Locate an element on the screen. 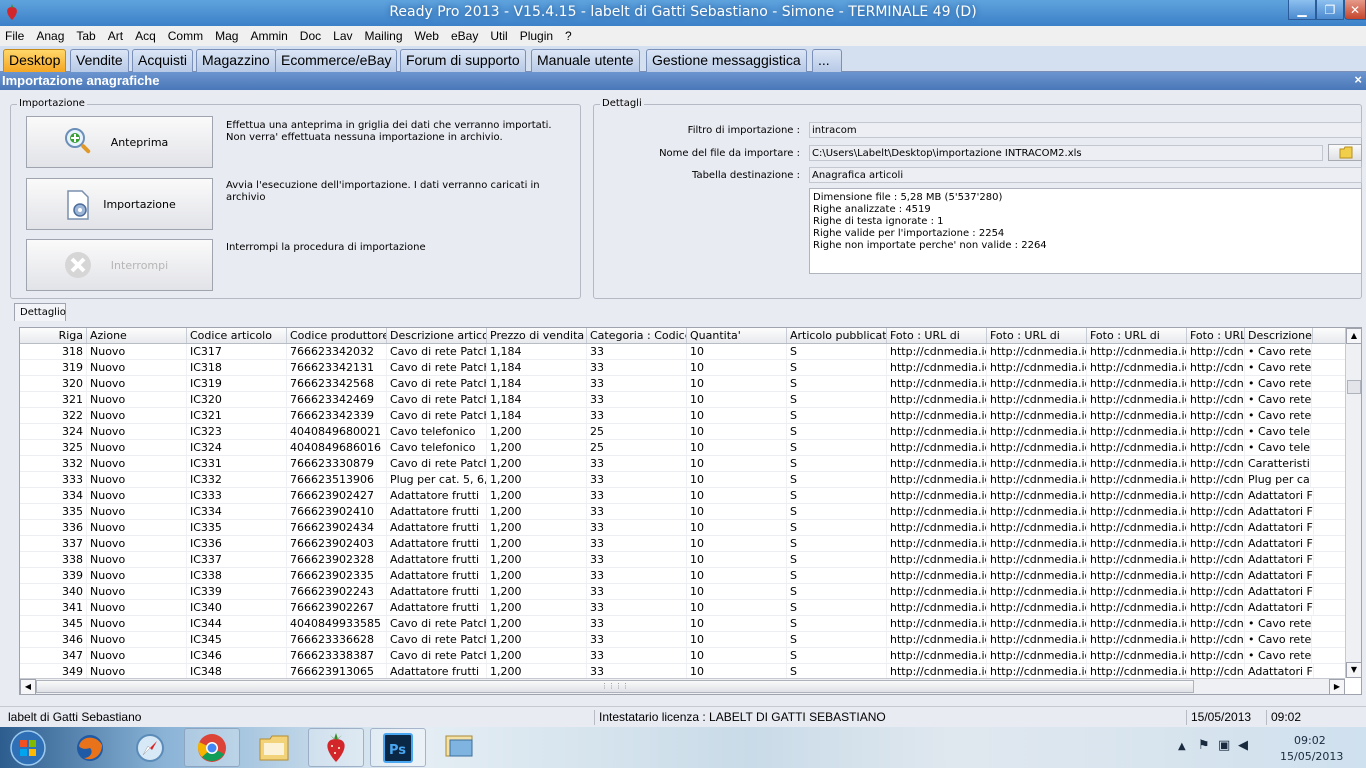  table-cell: 766623342469 is located at coordinates (337, 399).